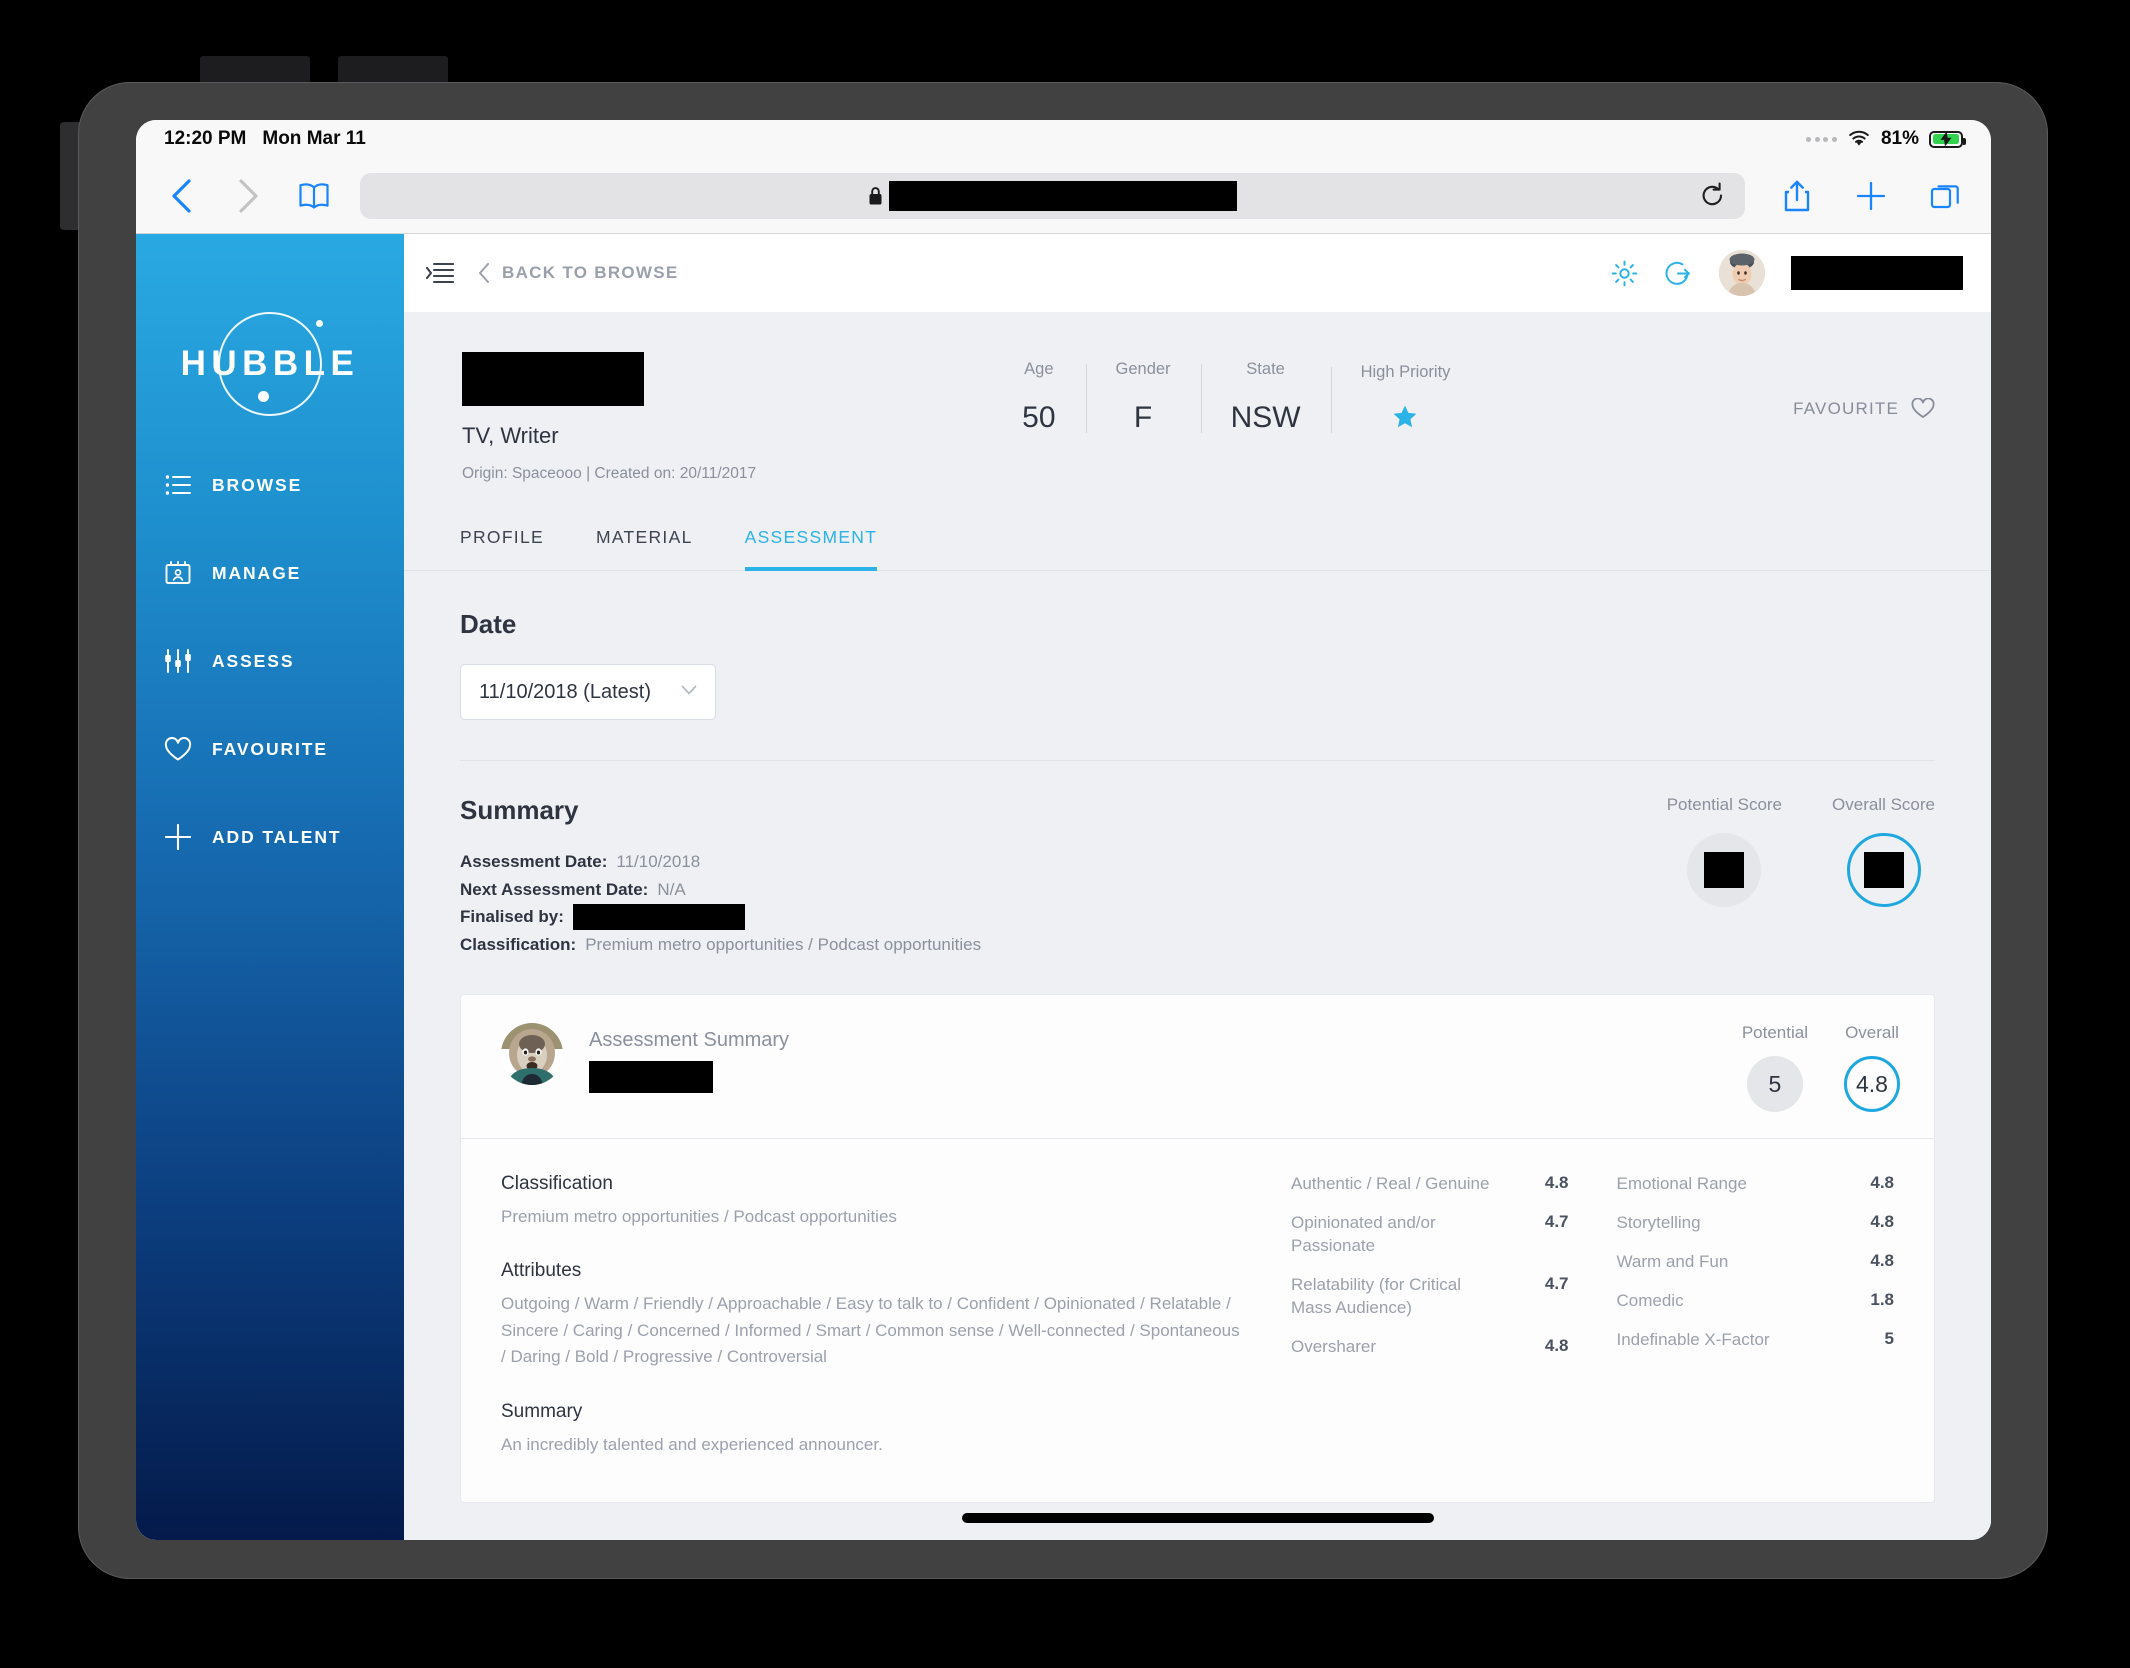 The image size is (2130, 1668). I want to click on gear-icon, so click(1625, 273).